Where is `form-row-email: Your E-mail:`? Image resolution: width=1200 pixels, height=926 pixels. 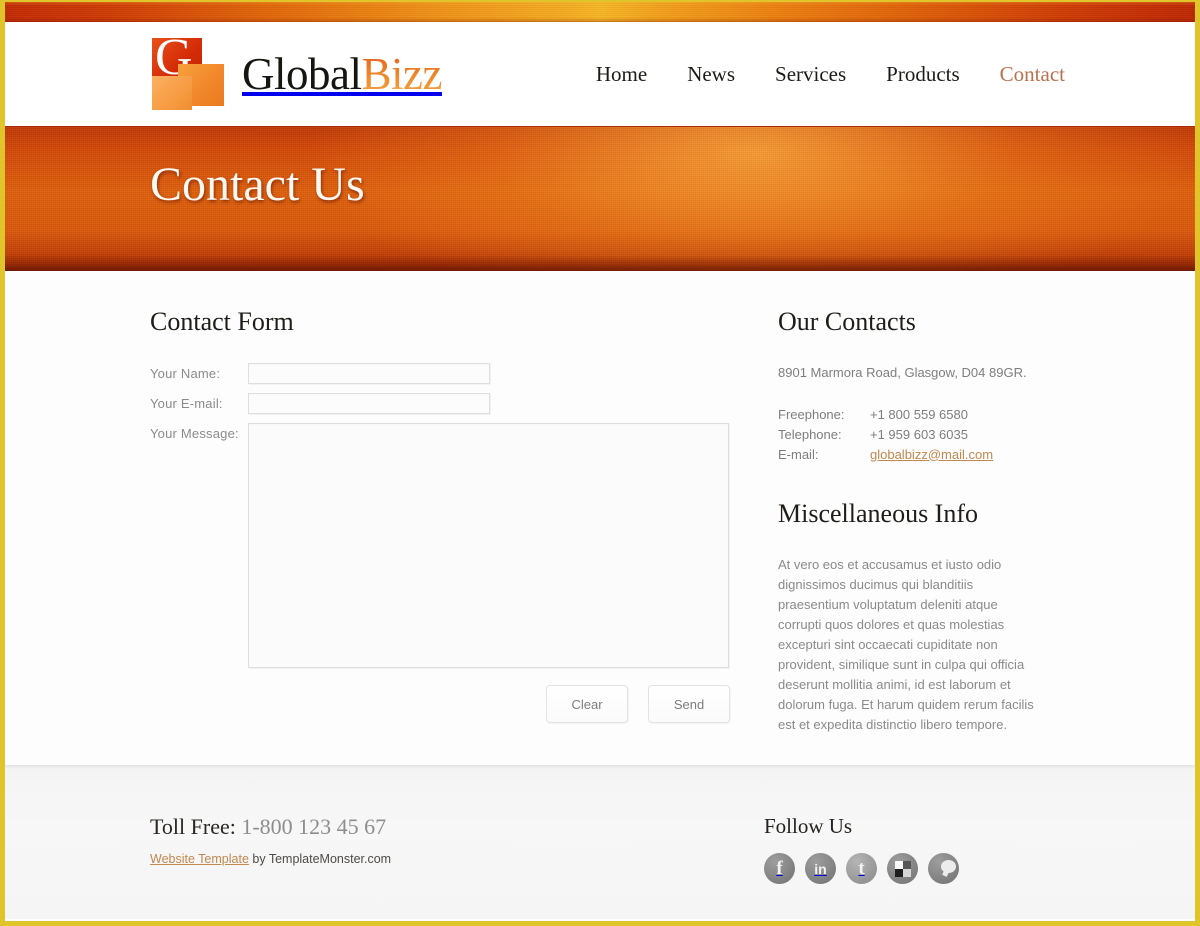 form-row-email: Your E-mail: is located at coordinates (440, 403).